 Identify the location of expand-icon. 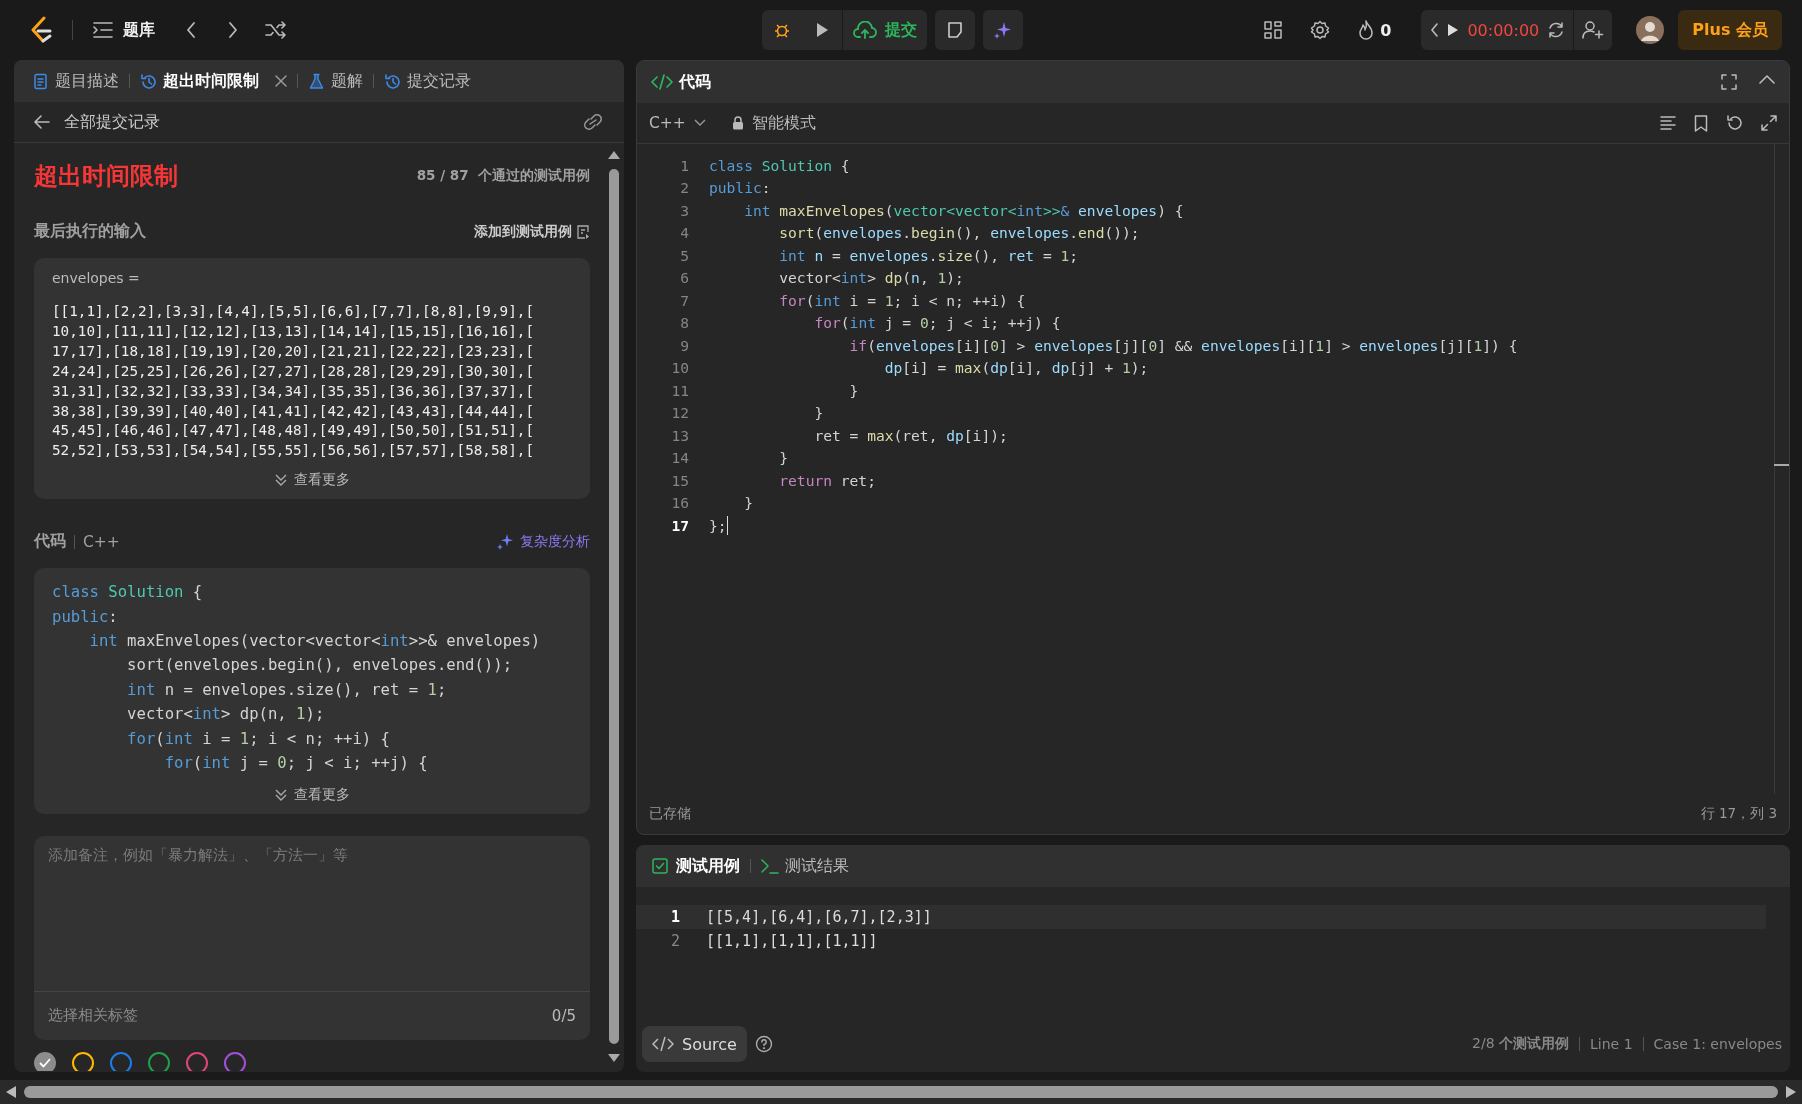
(1769, 123).